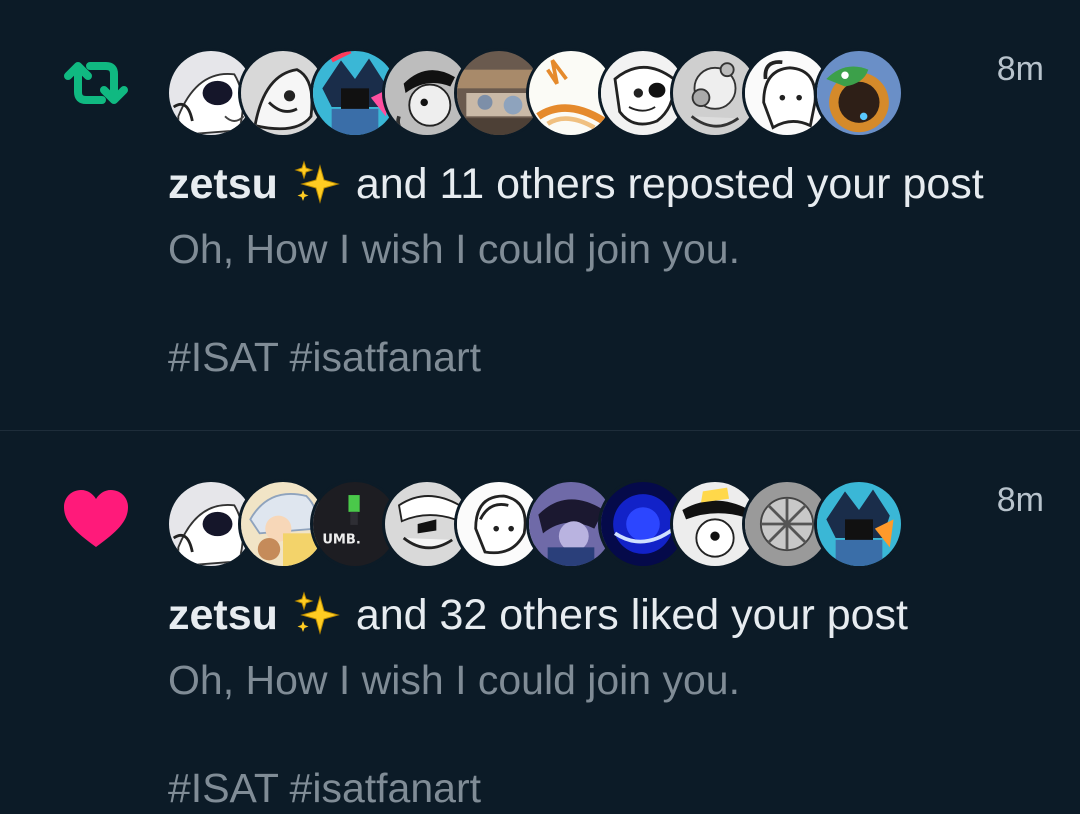 The width and height of the screenshot is (1080, 814). Describe the element at coordinates (96, 83) in the screenshot. I see `repost-icon` at that location.